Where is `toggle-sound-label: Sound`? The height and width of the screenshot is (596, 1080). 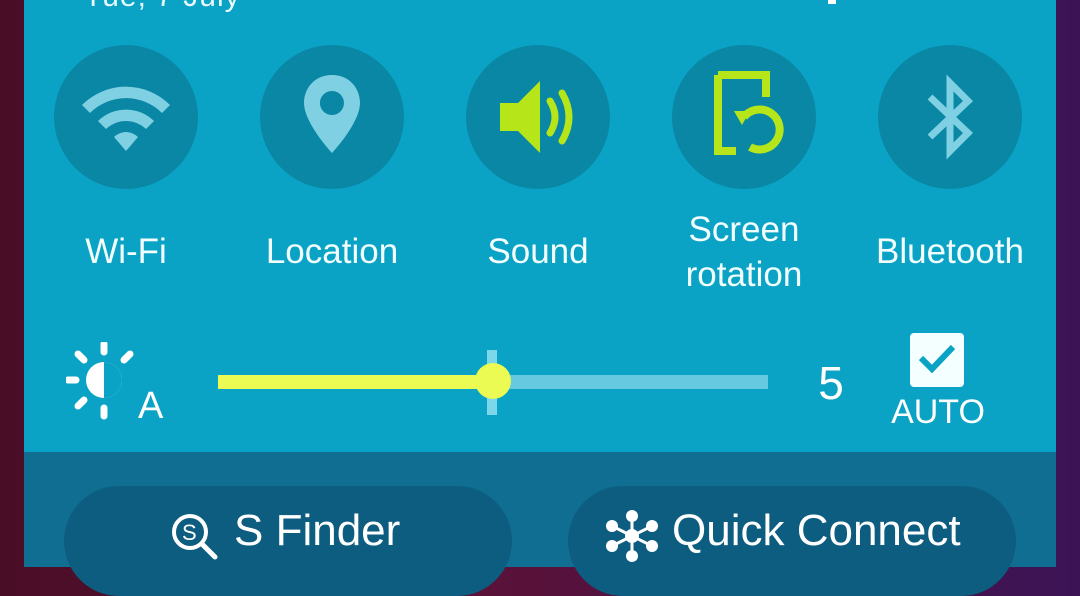
toggle-sound-label: Sound is located at coordinates (538, 251).